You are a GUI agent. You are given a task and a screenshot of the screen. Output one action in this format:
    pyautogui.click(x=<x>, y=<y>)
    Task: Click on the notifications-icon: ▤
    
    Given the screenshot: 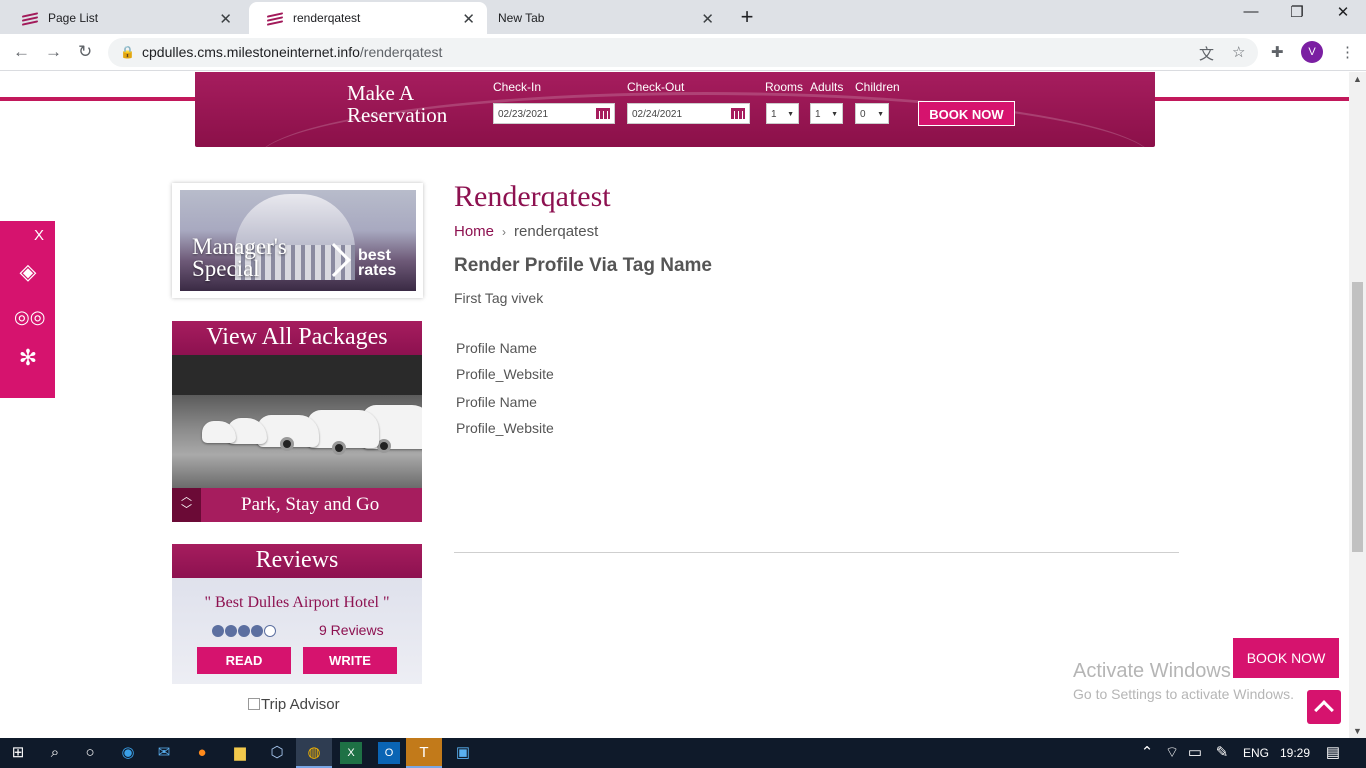 What is the action you would take?
    pyautogui.click(x=1333, y=753)
    